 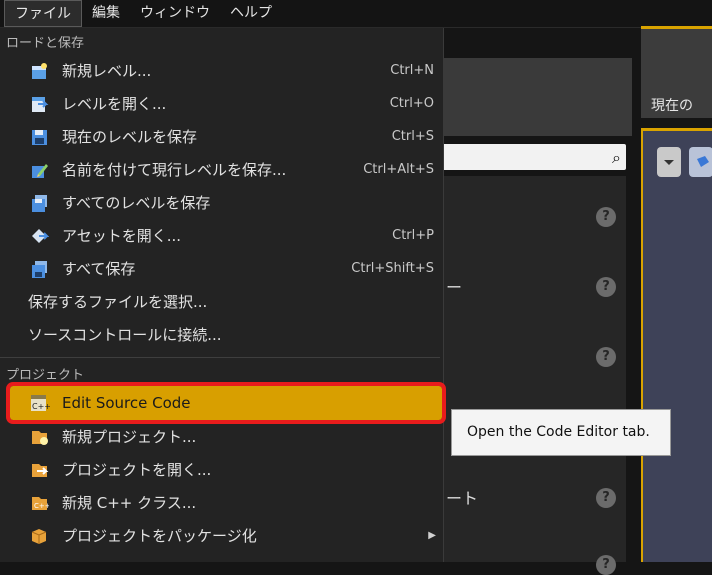 What do you see at coordinates (616, 157) in the screenshot?
I see `search-icon: ⌕` at bounding box center [616, 157].